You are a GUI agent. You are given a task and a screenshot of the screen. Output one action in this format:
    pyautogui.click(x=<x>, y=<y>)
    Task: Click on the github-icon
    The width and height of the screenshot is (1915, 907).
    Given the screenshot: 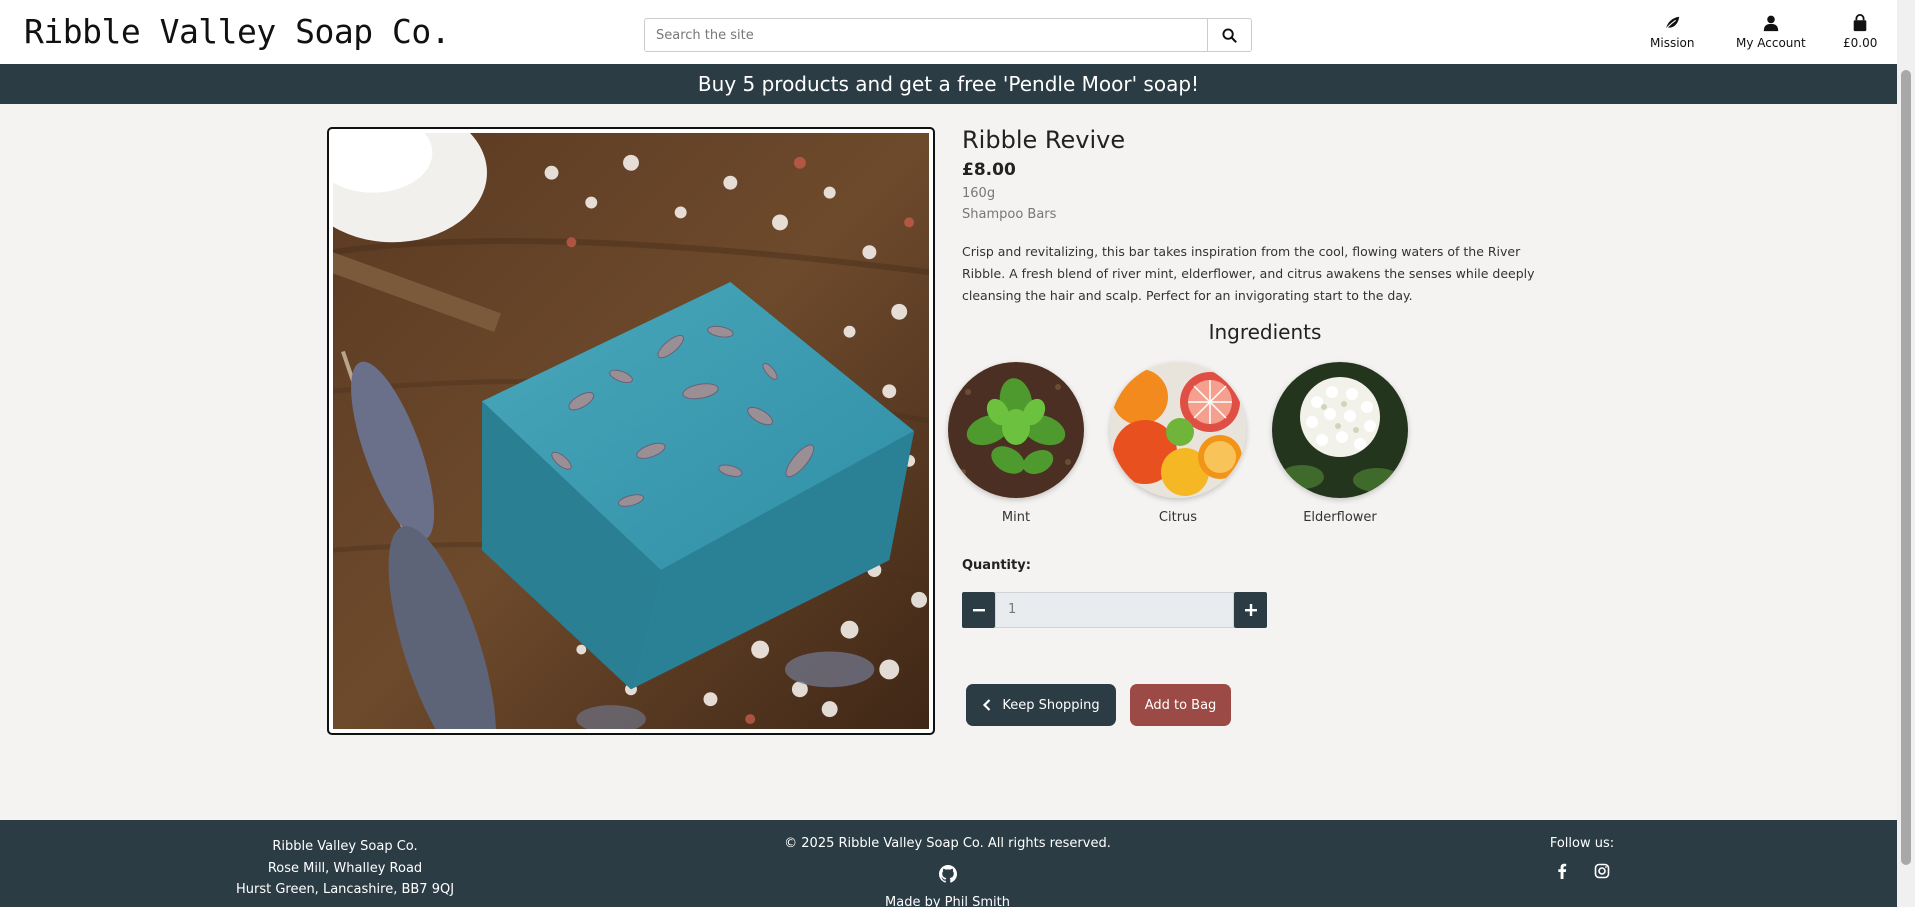 What is the action you would take?
    pyautogui.click(x=948, y=874)
    